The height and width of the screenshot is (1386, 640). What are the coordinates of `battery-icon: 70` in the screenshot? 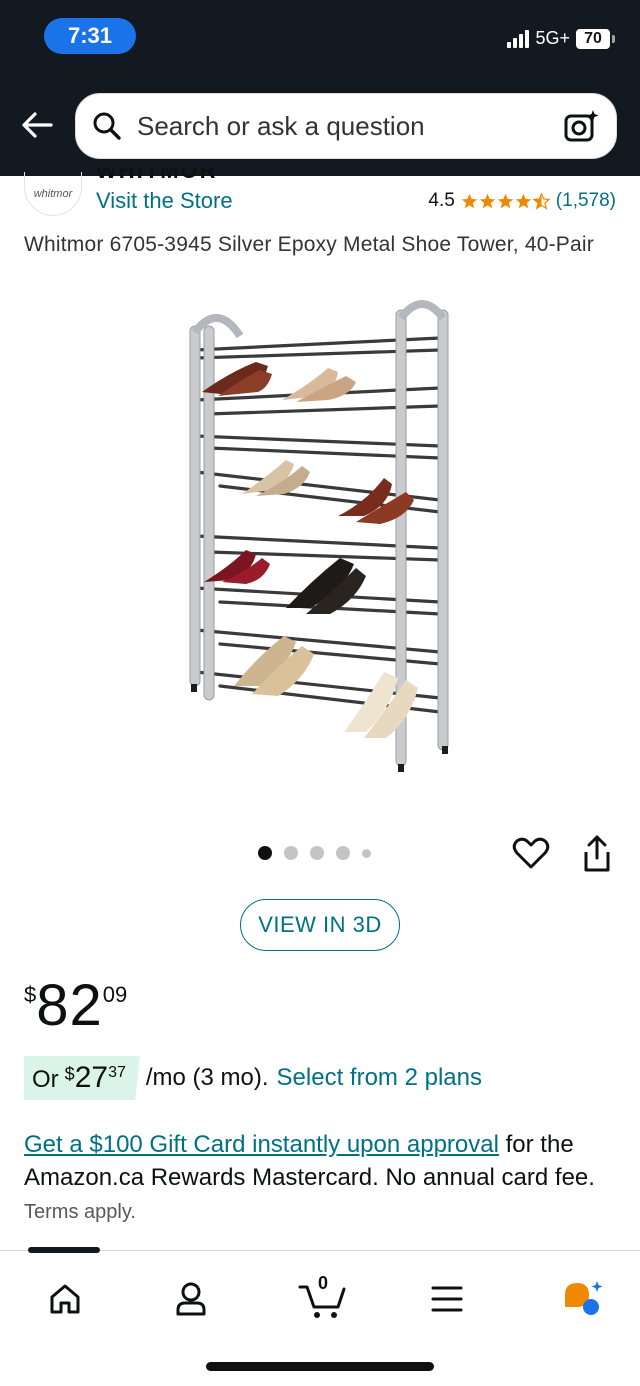 It's located at (595, 38).